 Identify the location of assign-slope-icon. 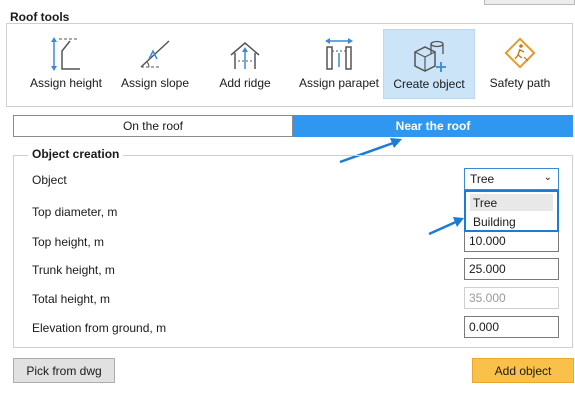
(155, 54).